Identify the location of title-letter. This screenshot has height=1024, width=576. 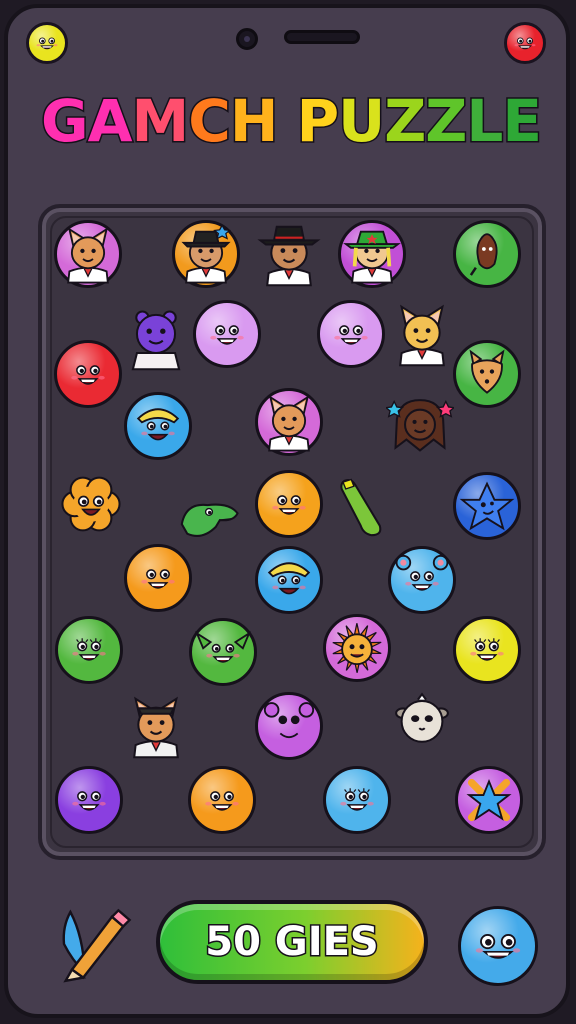
(286, 121).